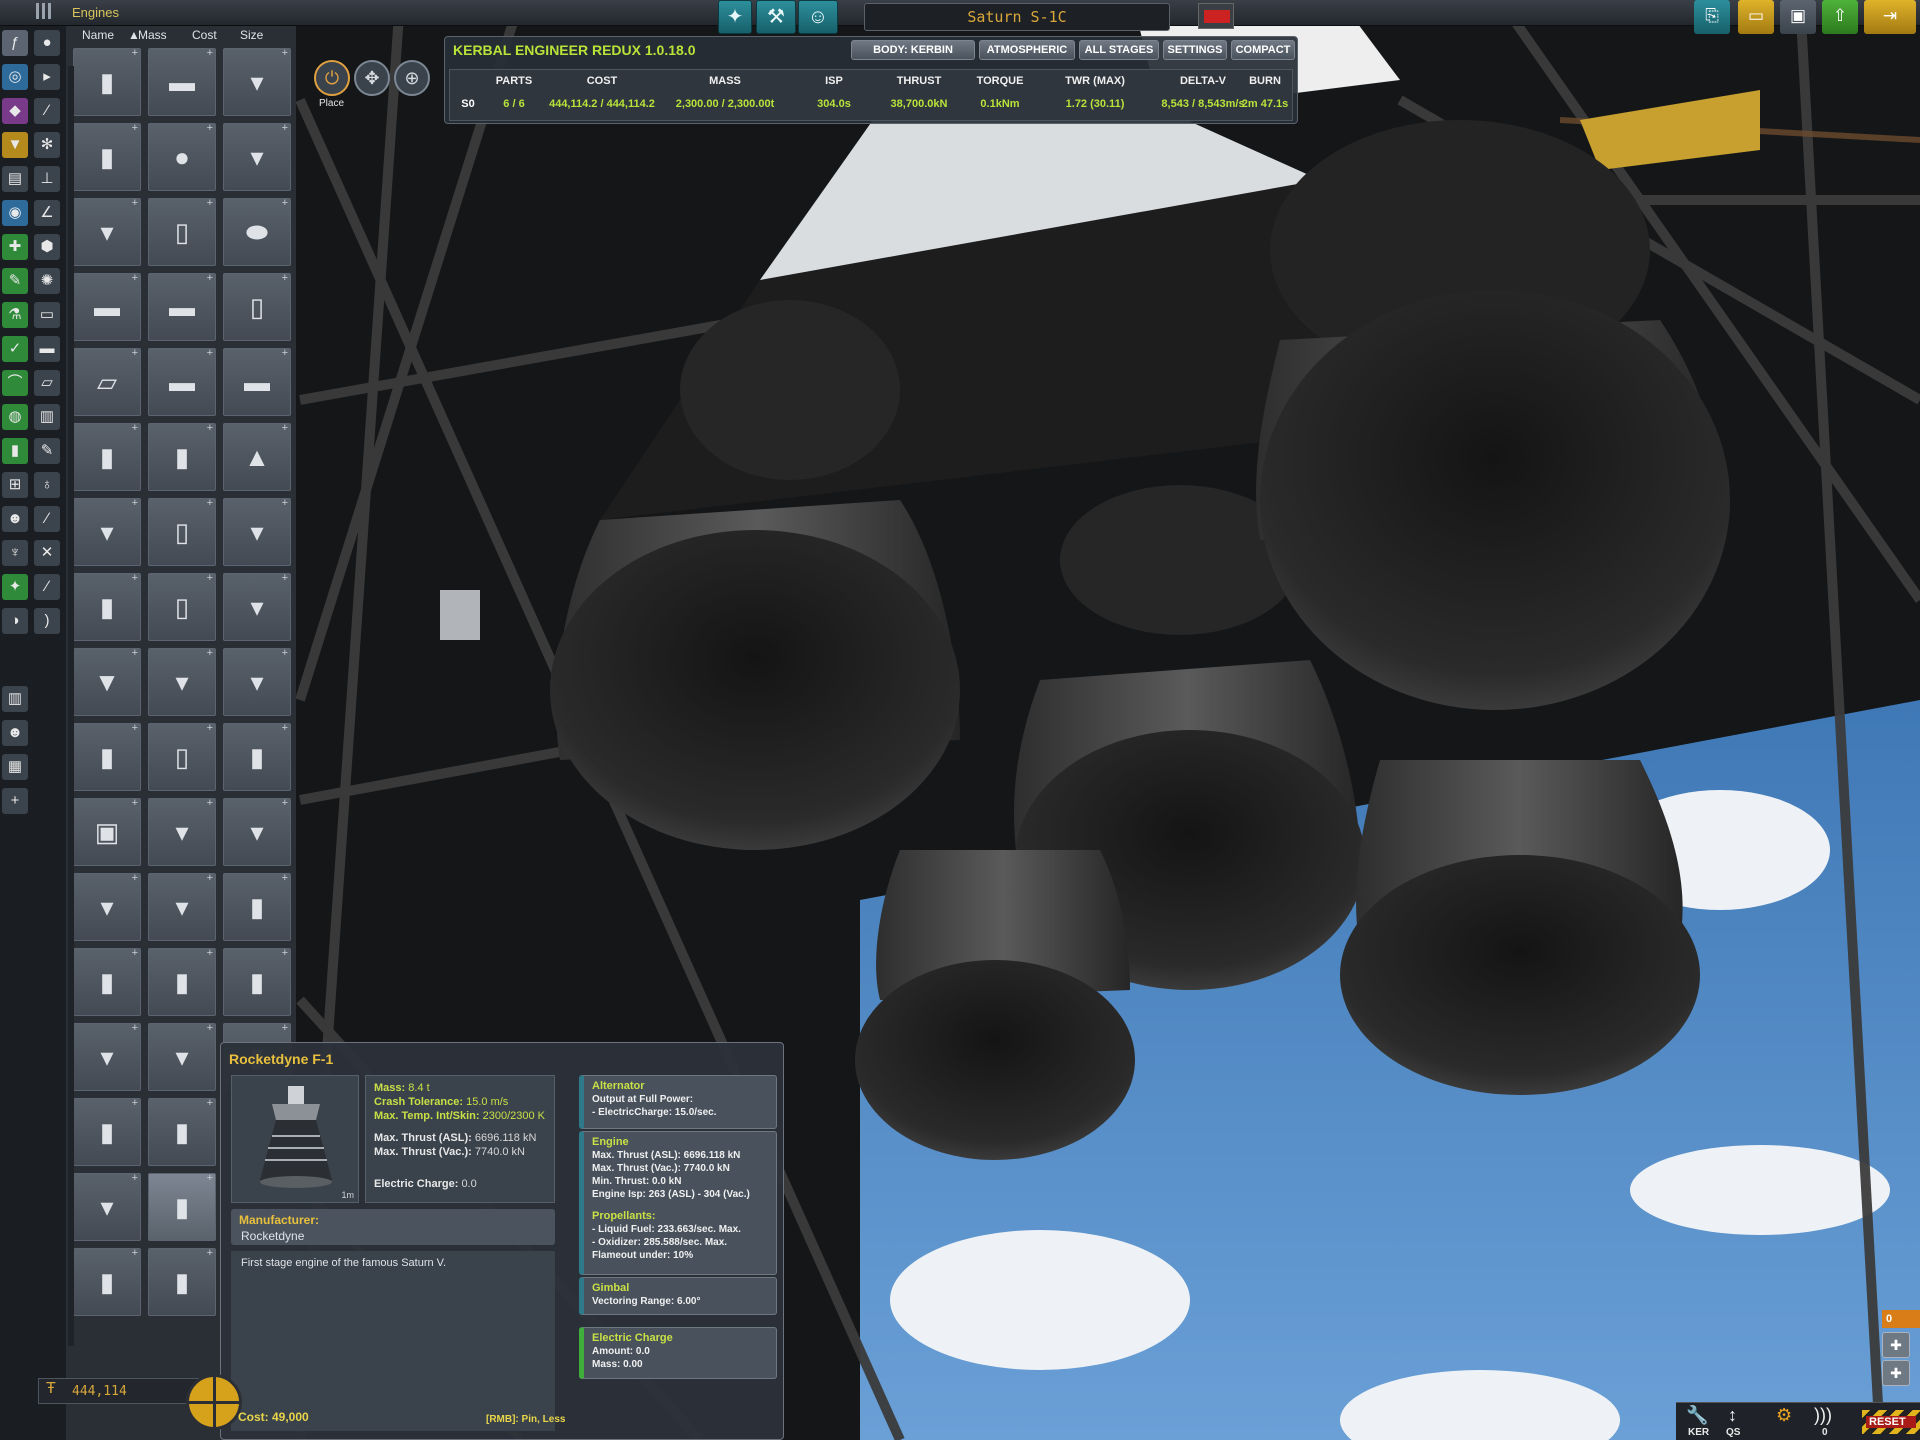 This screenshot has height=1440, width=1920. What do you see at coordinates (107, 381) in the screenshot?
I see `part-tile: ▱ +` at bounding box center [107, 381].